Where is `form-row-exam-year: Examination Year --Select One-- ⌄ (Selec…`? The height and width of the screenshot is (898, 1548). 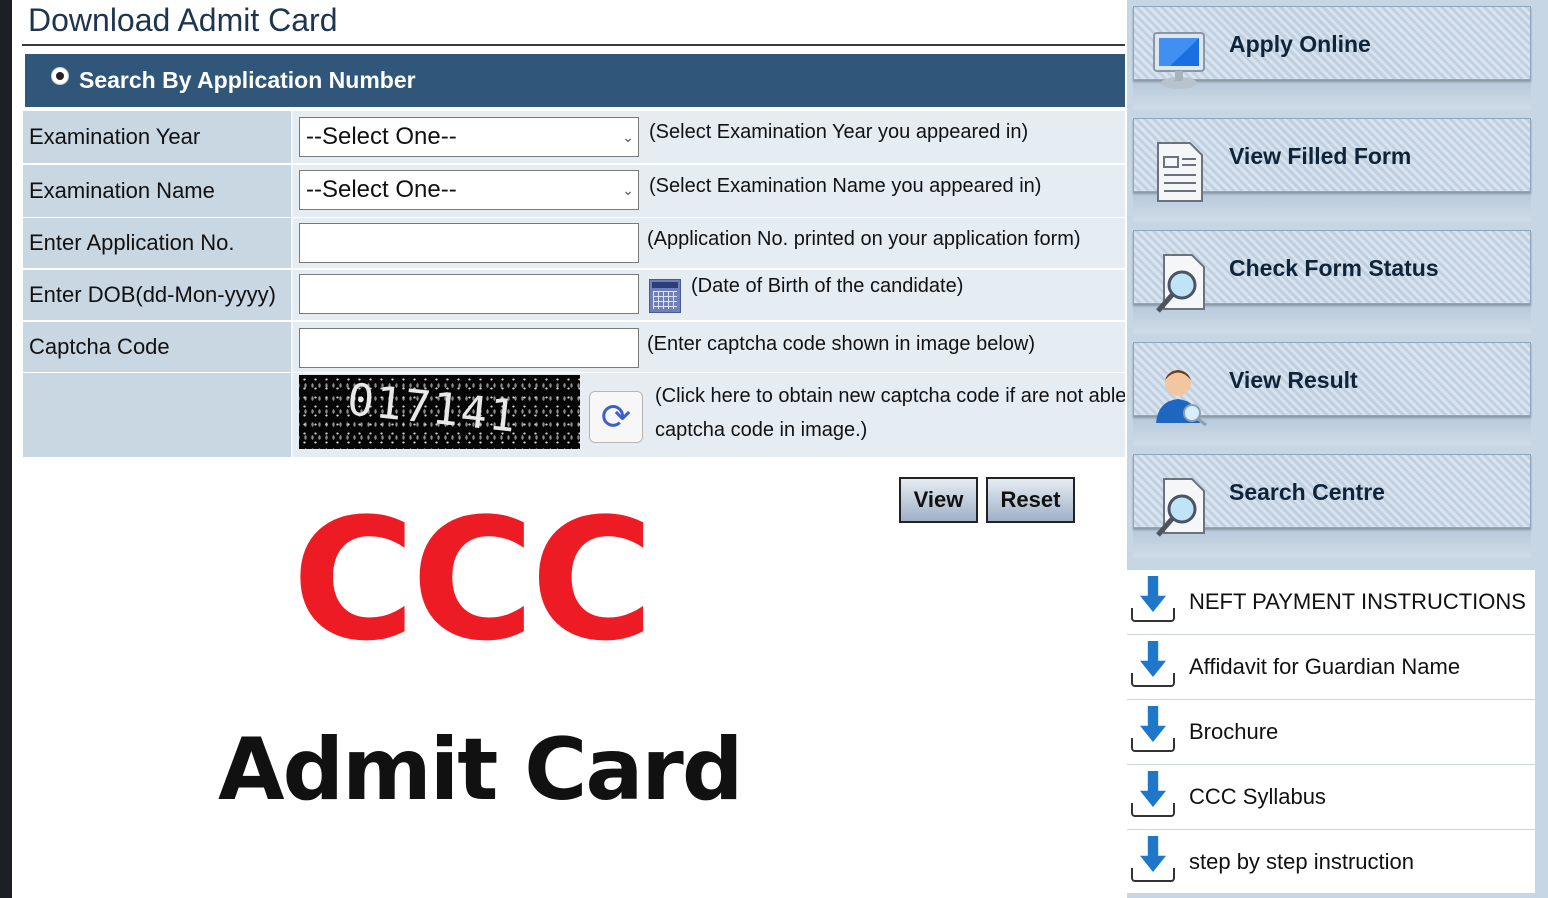
form-row-exam-year: Examination Year --Select One-- ⌄ (Selec… is located at coordinates (574, 137).